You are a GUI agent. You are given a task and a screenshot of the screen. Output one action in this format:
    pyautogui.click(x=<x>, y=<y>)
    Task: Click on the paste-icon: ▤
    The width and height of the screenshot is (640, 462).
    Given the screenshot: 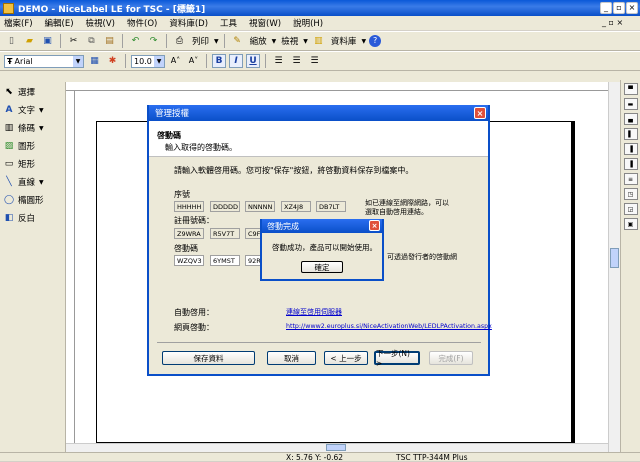 What is the action you would take?
    pyautogui.click(x=109, y=41)
    